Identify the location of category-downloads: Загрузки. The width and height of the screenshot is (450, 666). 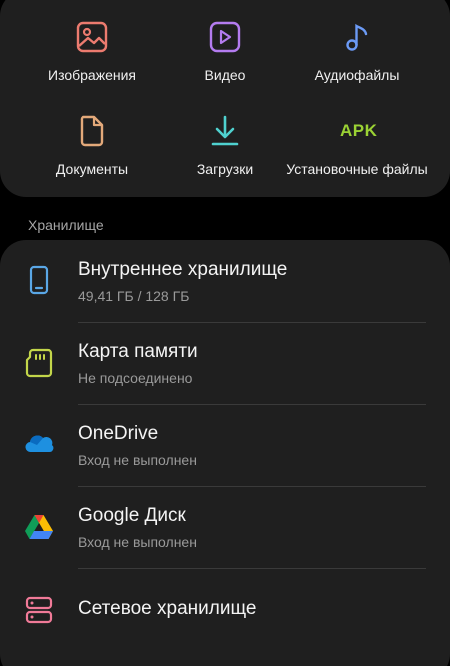
(225, 146).